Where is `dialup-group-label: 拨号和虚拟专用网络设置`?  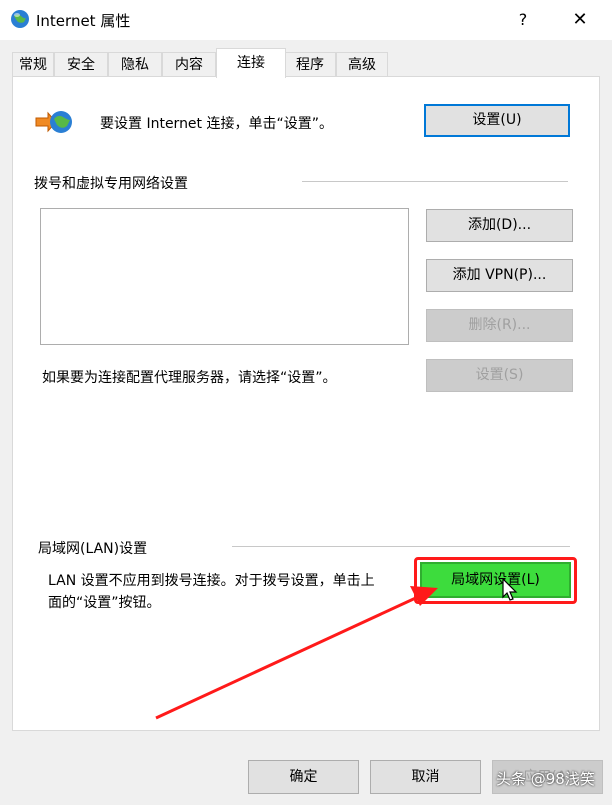
dialup-group-label: 拨号和虚拟专用网络设置 is located at coordinates (111, 184).